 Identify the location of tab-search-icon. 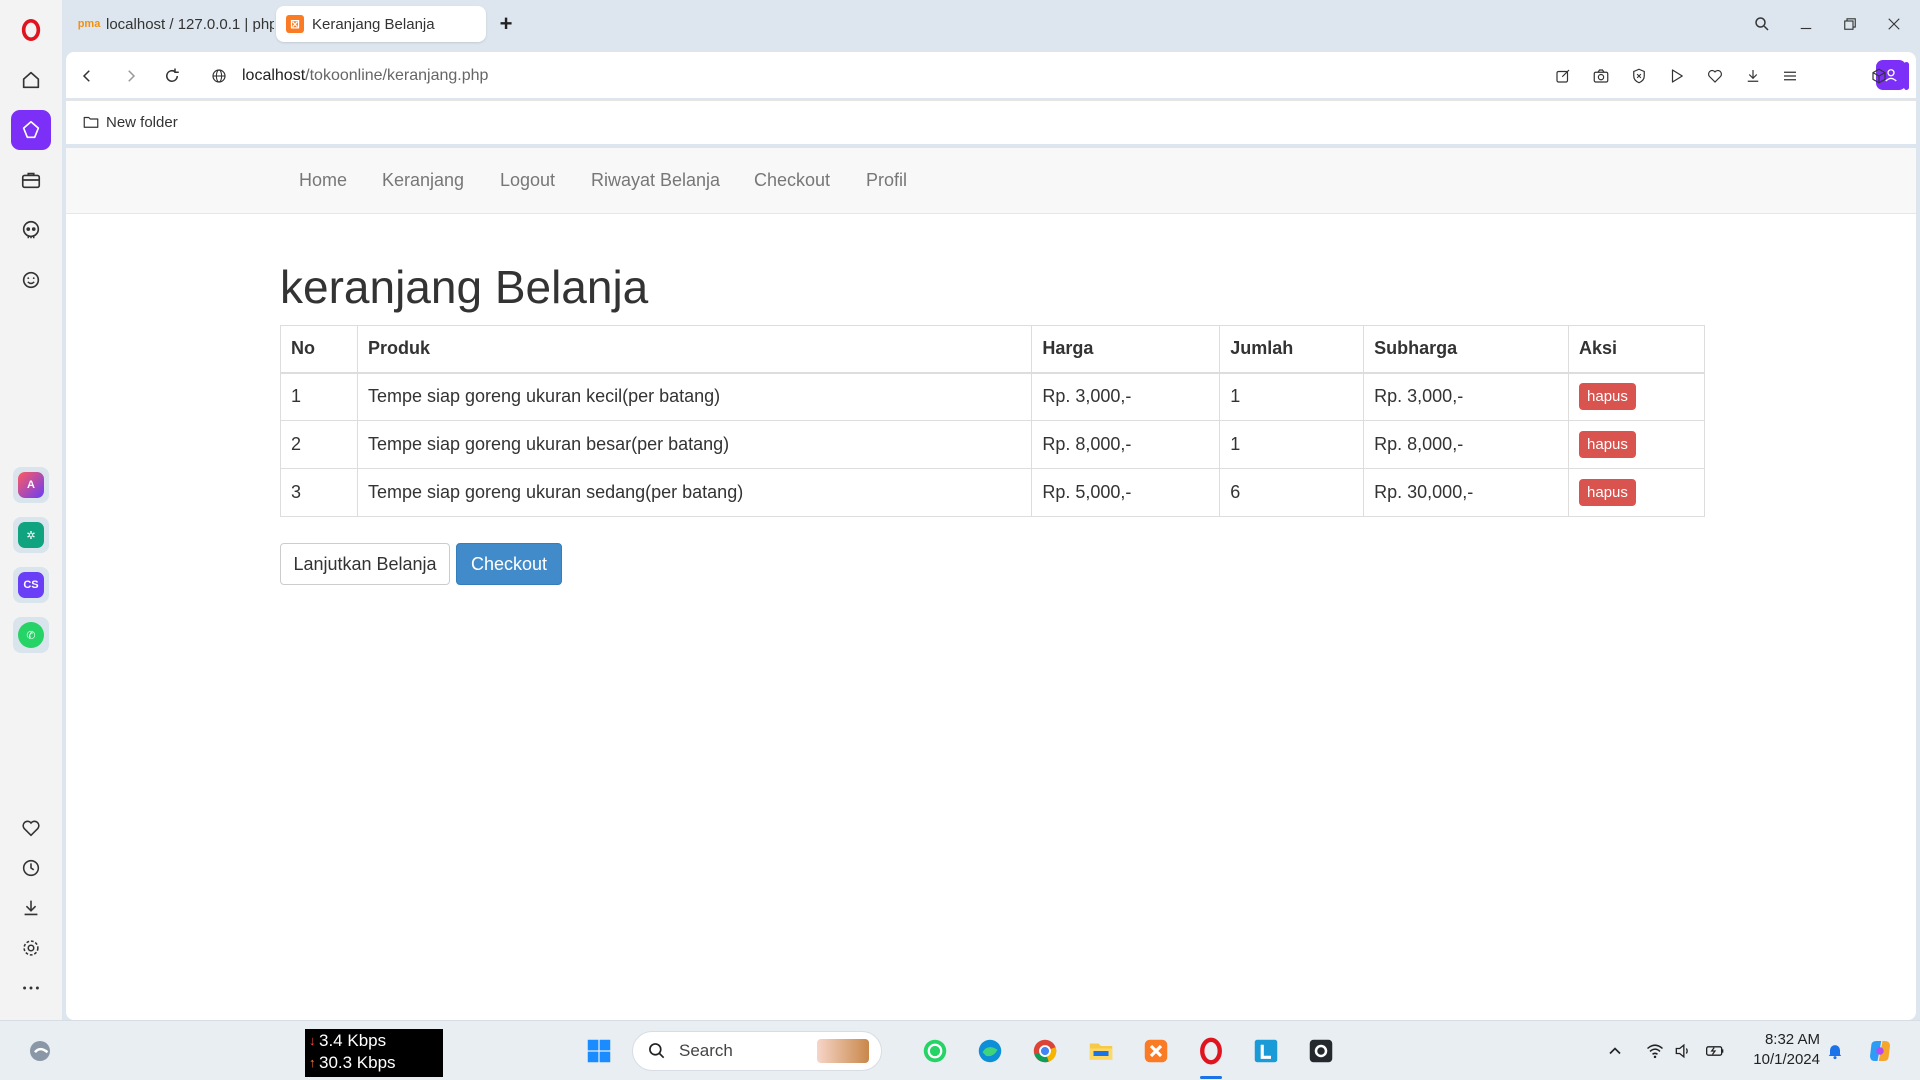
(1762, 24).